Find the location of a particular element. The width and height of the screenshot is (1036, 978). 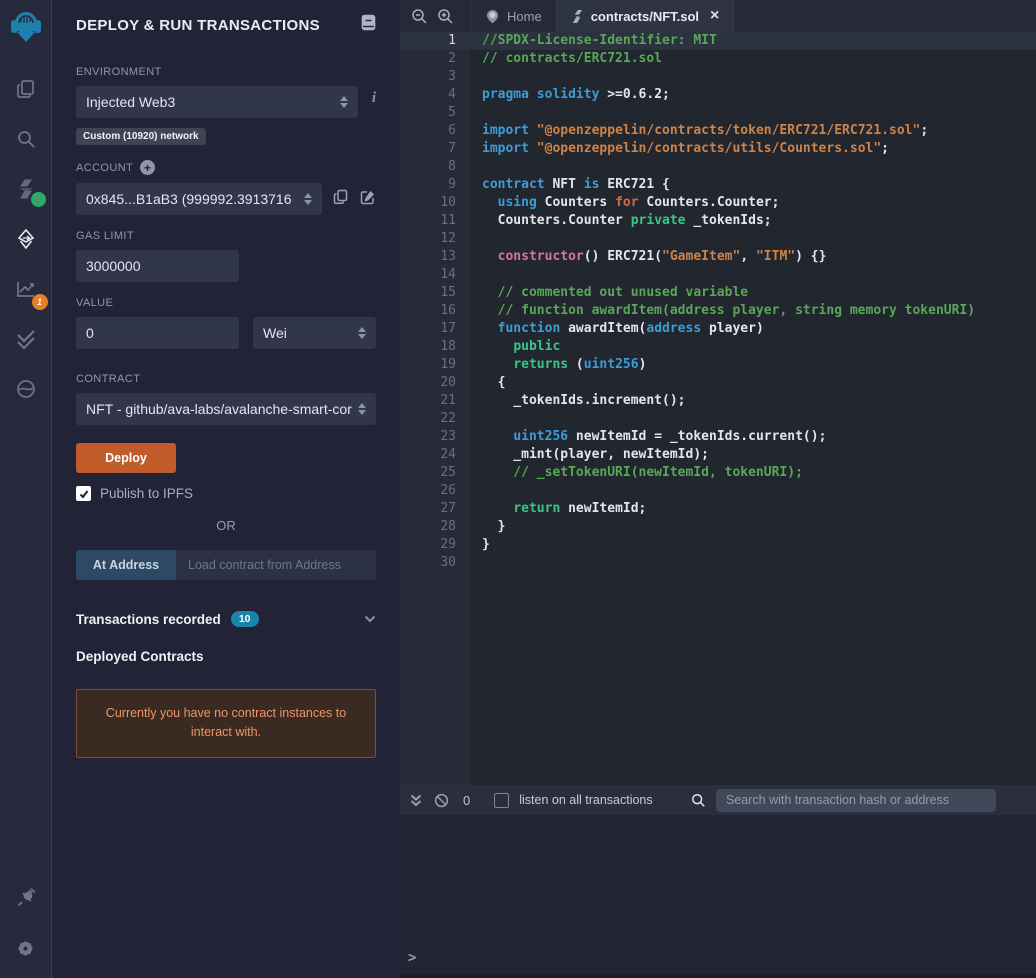

line-number: 25 is located at coordinates (435, 473).